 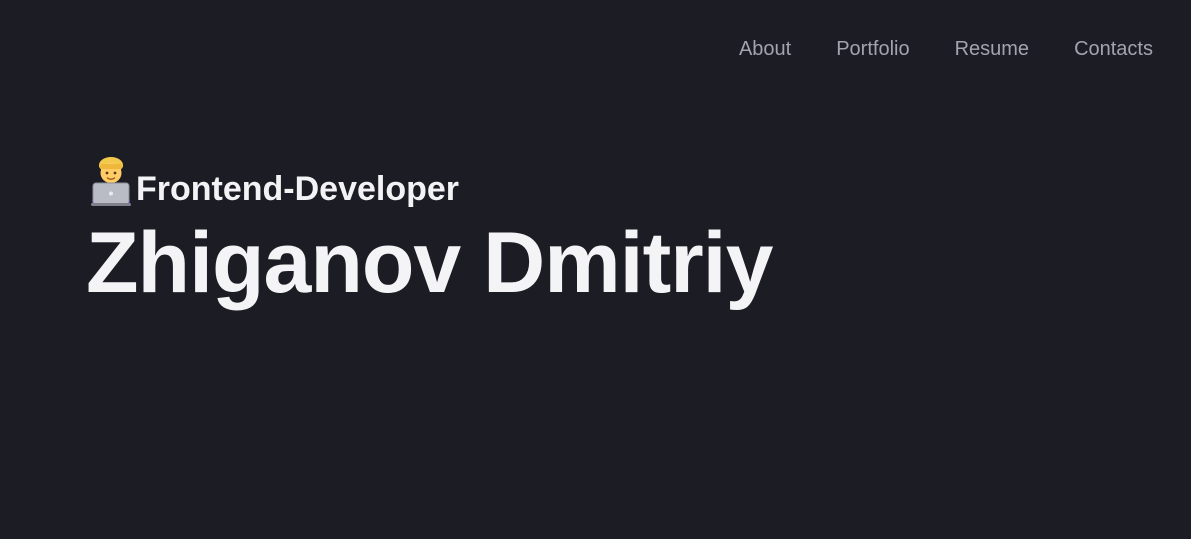 I want to click on technologist-icon, so click(x=111, y=182).